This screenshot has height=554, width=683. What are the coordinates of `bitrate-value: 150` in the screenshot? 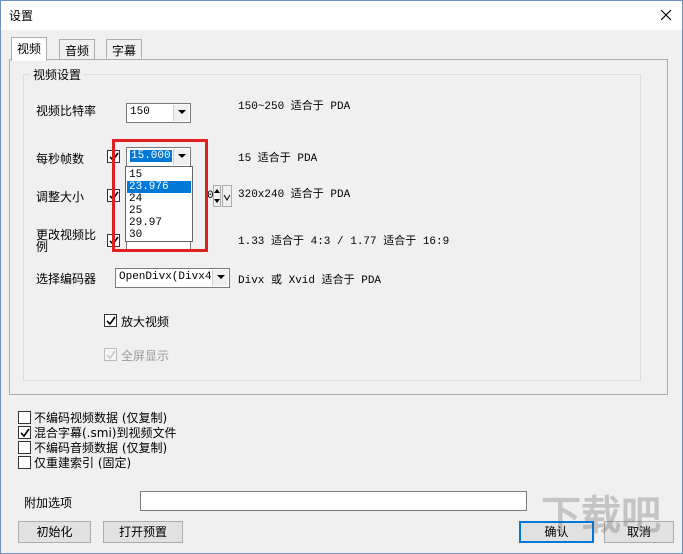 It's located at (140, 112).